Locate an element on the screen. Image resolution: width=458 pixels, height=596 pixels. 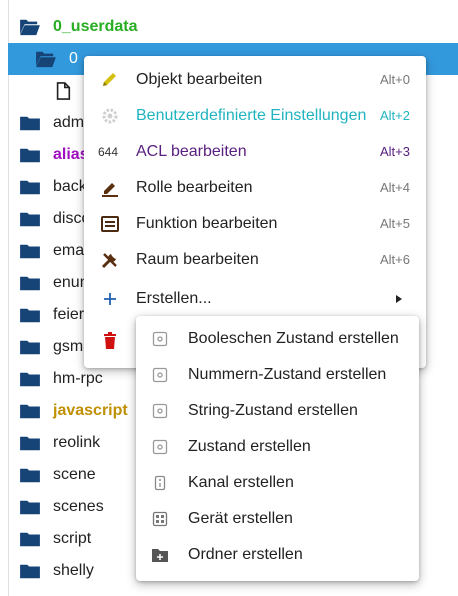
submenu-item: Booleschen Zustand erstellen is located at coordinates (277, 339).